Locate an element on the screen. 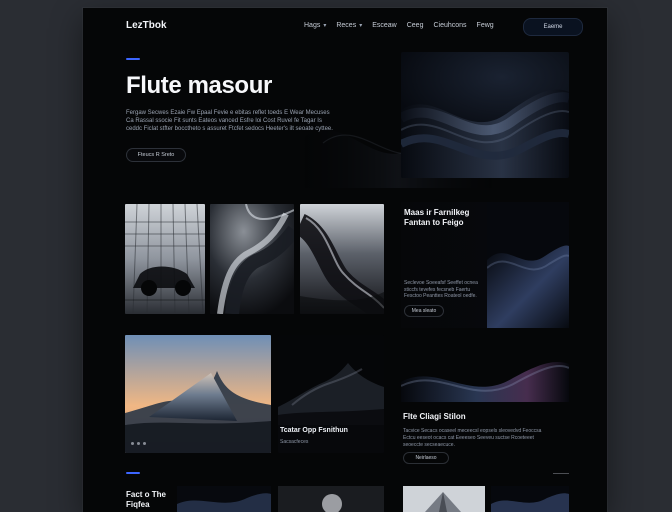  nav-item-fewg: Fewg is located at coordinates (485, 25).